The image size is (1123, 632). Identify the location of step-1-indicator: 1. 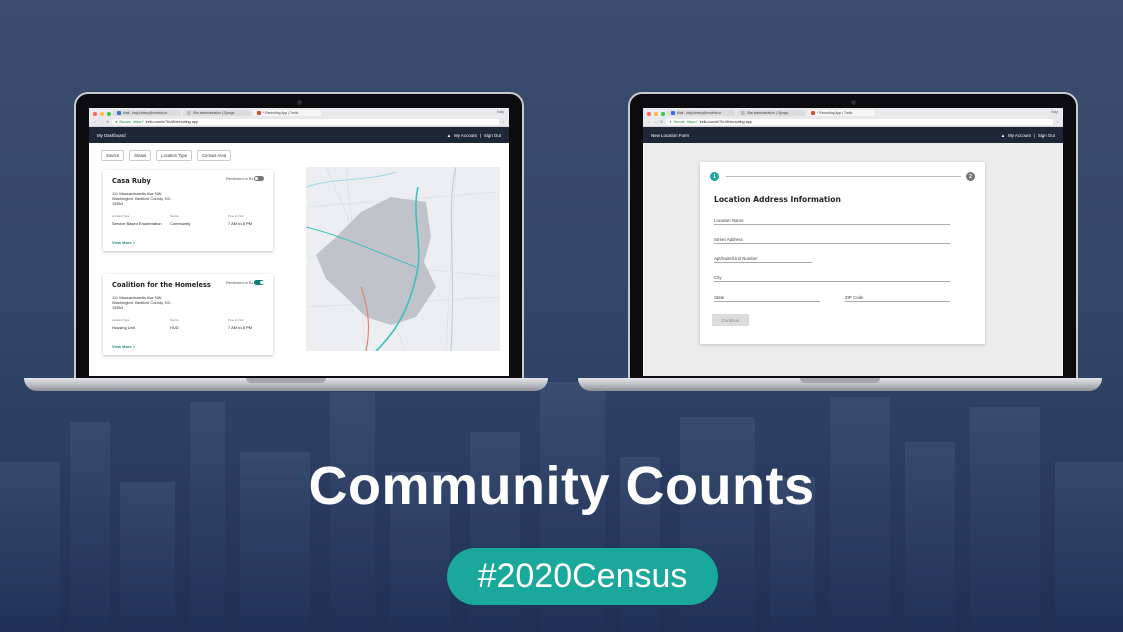
(714, 176).